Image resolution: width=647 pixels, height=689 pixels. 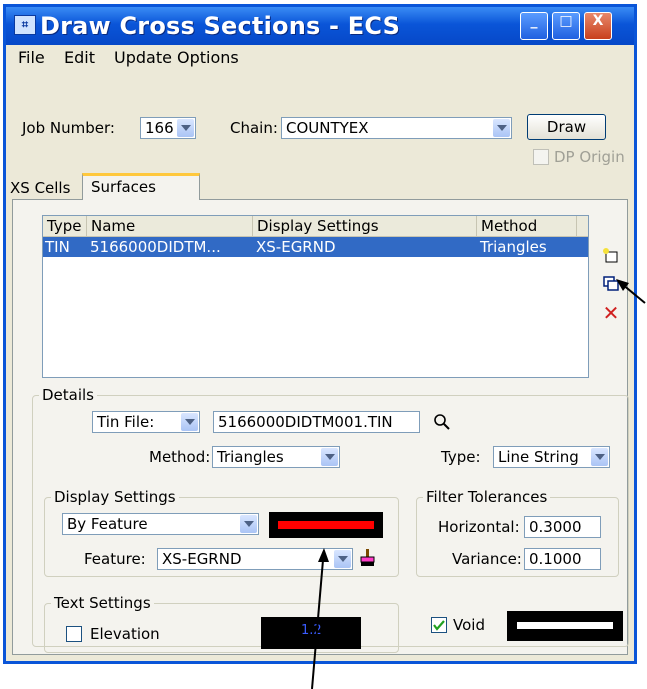 I want to click on arrow-to-feature-combo, so click(x=317, y=624).